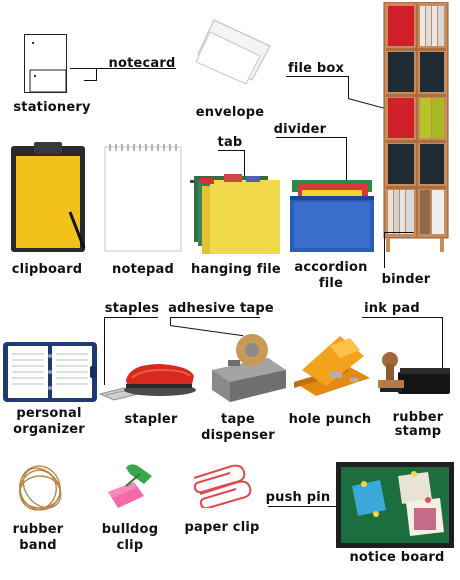 This screenshot has height=580, width=460. Describe the element at coordinates (330, 419) in the screenshot. I see `hole-punch-label: hole punch` at that location.